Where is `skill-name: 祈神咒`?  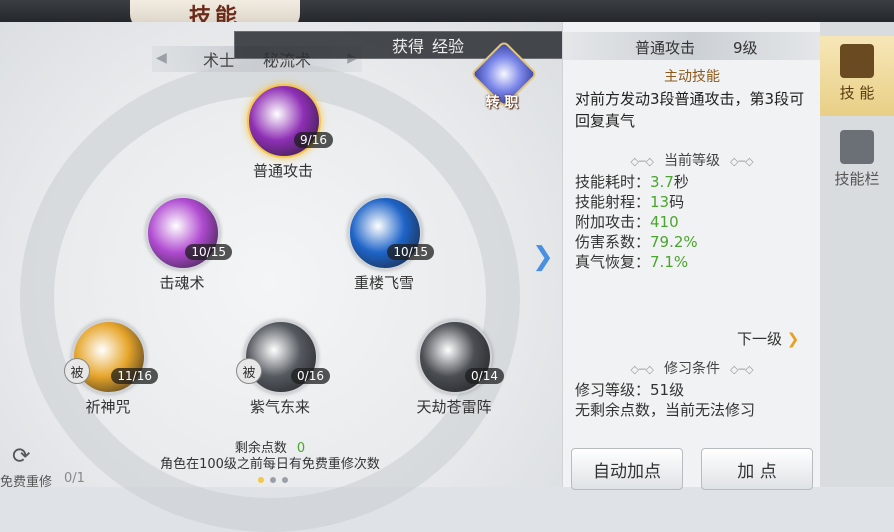 skill-name: 祈神咒 is located at coordinates (108, 407).